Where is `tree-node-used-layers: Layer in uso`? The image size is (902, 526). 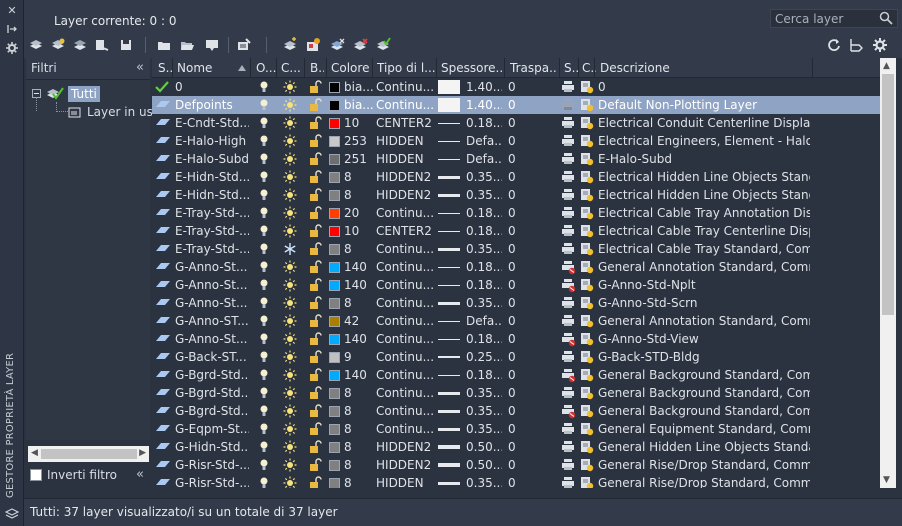 tree-node-used-layers: Layer in uso is located at coordinates (114, 112).